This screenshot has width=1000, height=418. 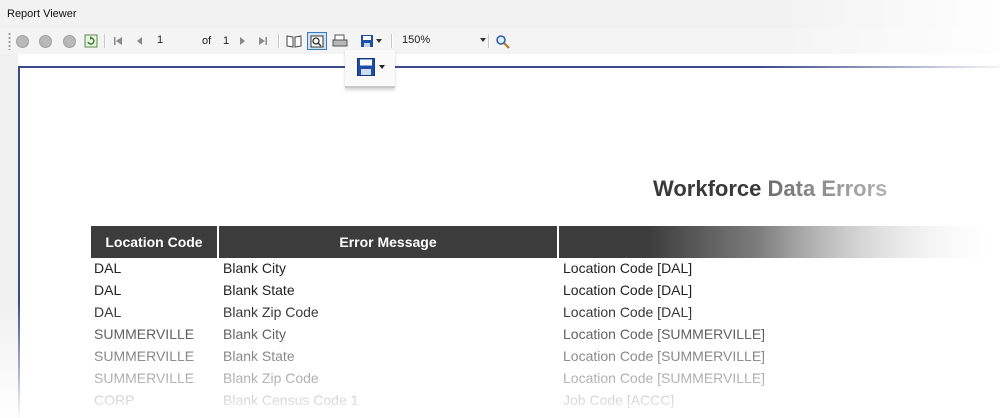 I want to click on page-setup-icon, so click(x=340, y=40).